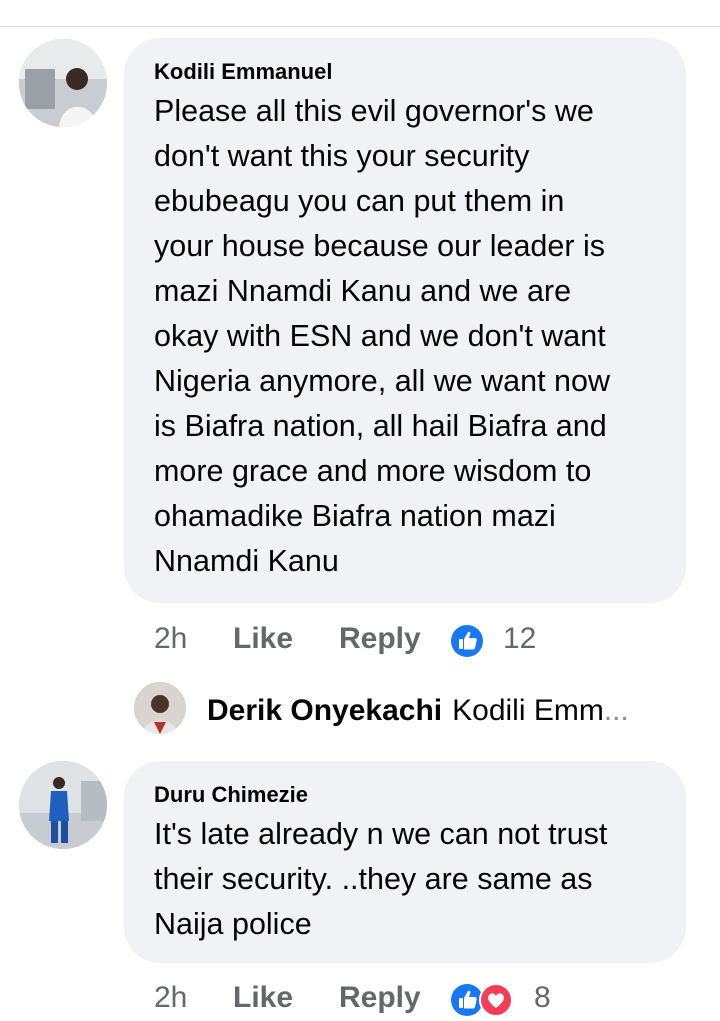  Describe the element at coordinates (373, 879) in the screenshot. I see `comment-line: their security. ..they are same as` at that location.